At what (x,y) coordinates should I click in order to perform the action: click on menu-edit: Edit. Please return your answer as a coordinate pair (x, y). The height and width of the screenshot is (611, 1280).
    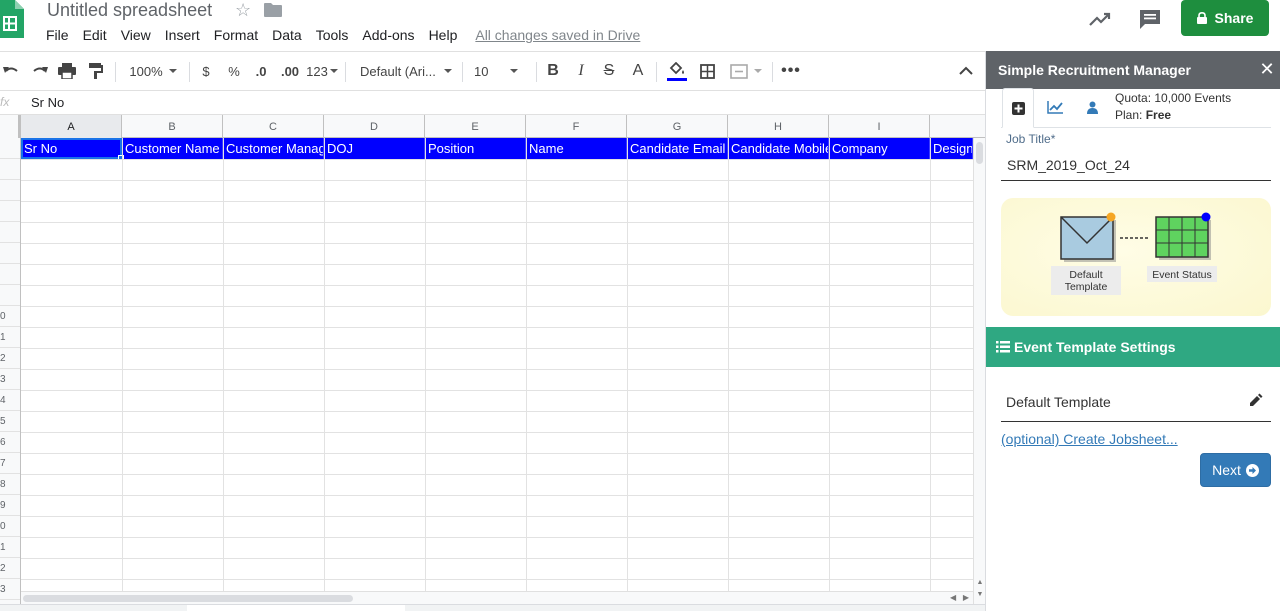
    Looking at the image, I should click on (95, 35).